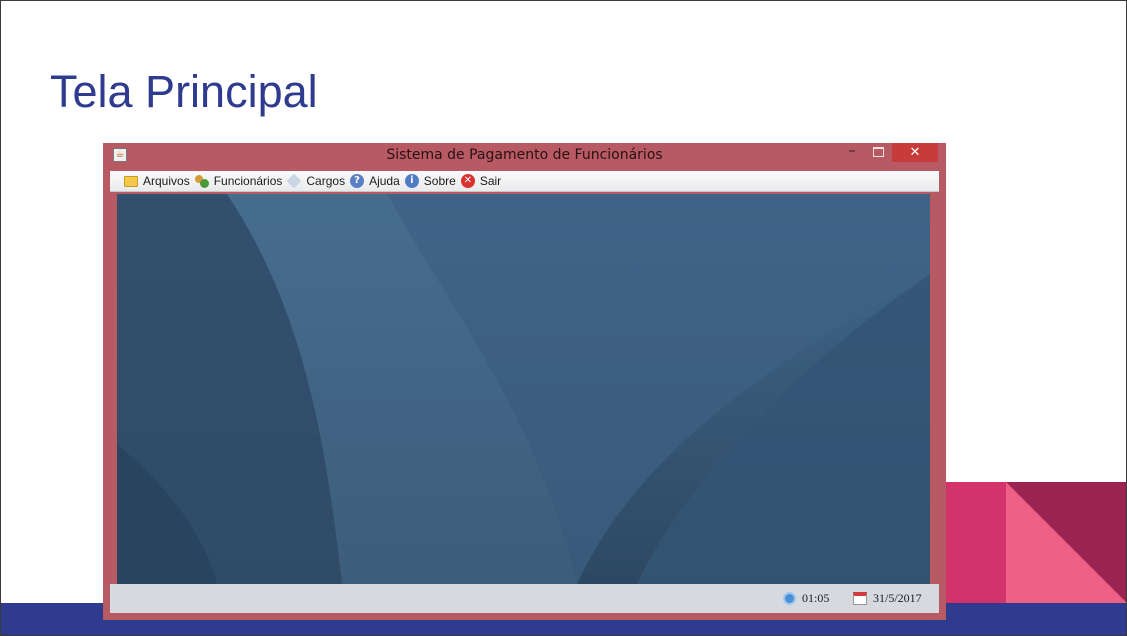  What do you see at coordinates (490, 181) in the screenshot?
I see `menu-label: Sair` at bounding box center [490, 181].